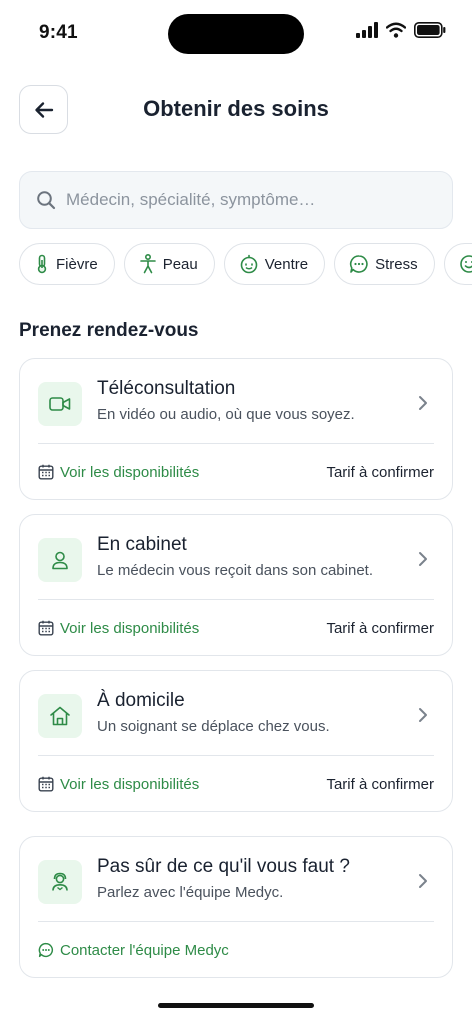 The image size is (472, 1024). I want to click on chip-fievre: Fièvre, so click(67, 264).